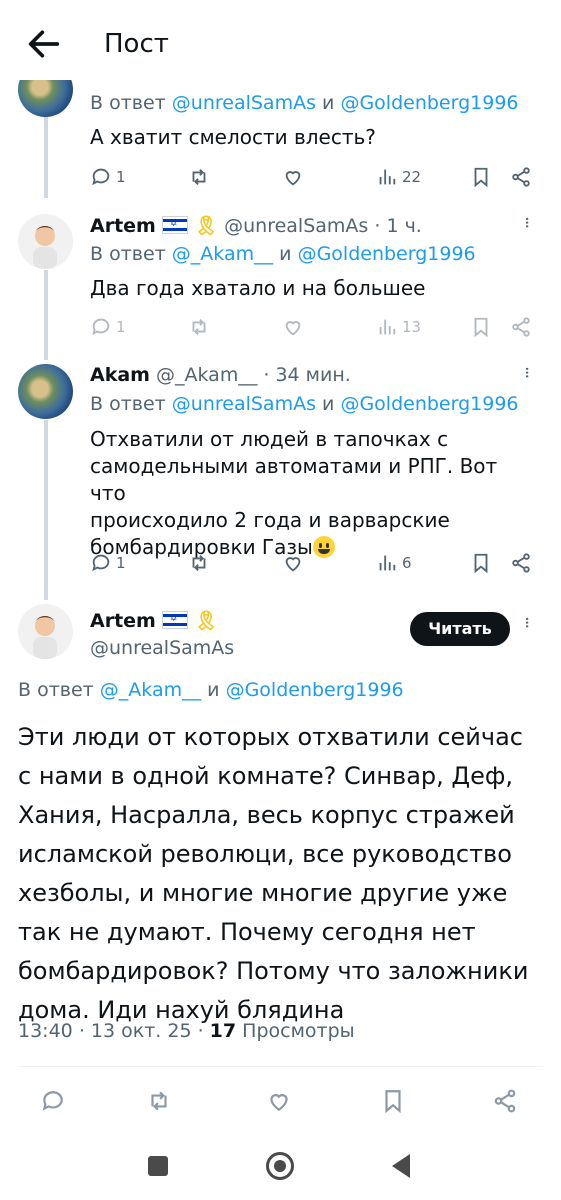 Image resolution: width=561 pixels, height=1200 pixels. What do you see at coordinates (233, 137) in the screenshot?
I see `reply-text: А хватит смелости влесть?` at bounding box center [233, 137].